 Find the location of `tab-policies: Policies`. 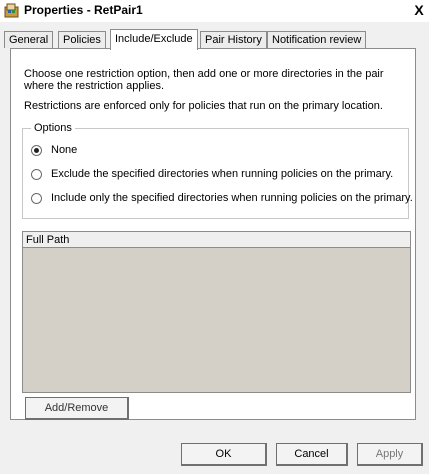

tab-policies: Policies is located at coordinates (82, 39).